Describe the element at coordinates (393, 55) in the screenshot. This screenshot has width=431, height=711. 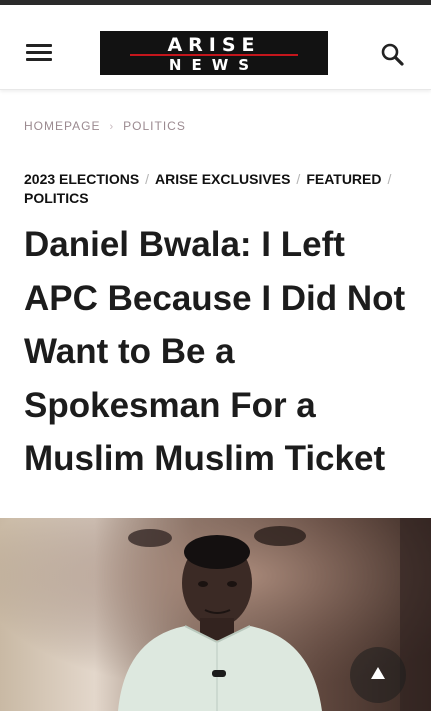
I see `search-icon` at that location.